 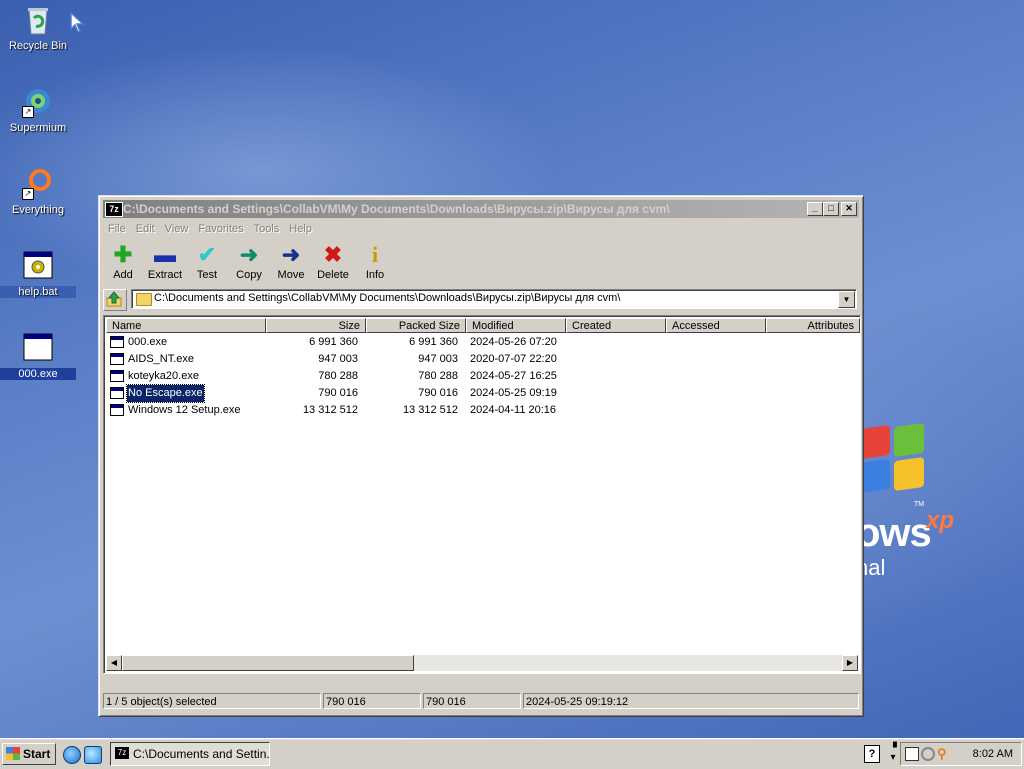 I want to click on scrollbar-thumb, so click(x=268, y=663).